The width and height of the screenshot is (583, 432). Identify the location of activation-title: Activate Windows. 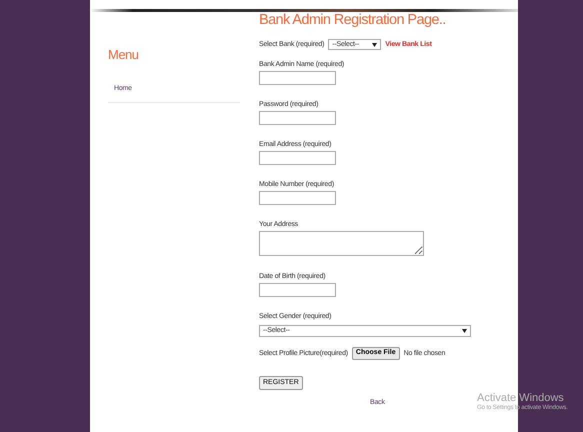
(521, 398).